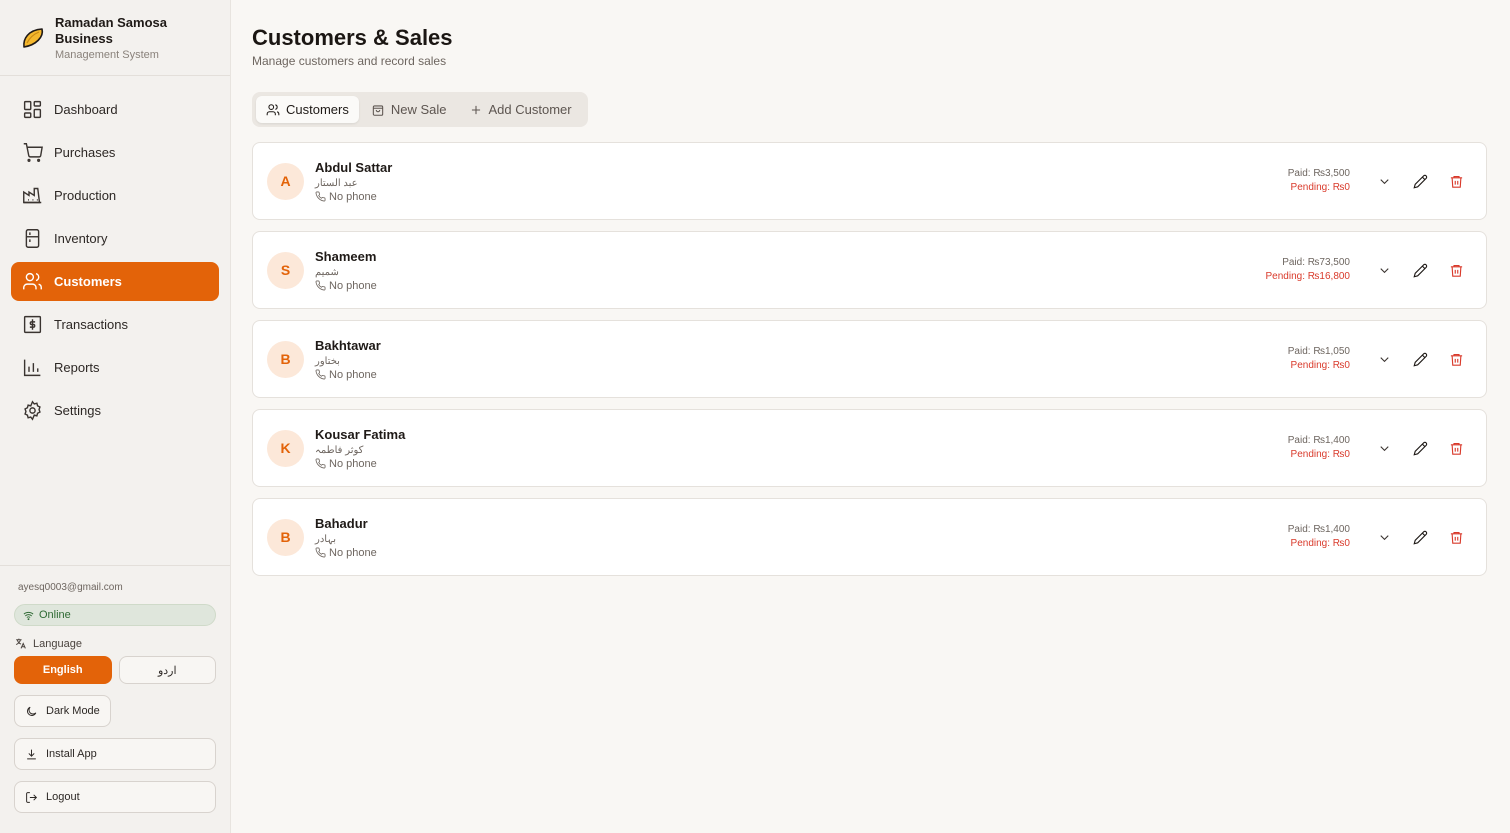 Image resolution: width=1510 pixels, height=833 pixels. I want to click on sidebar-item-label: Production, so click(85, 195).